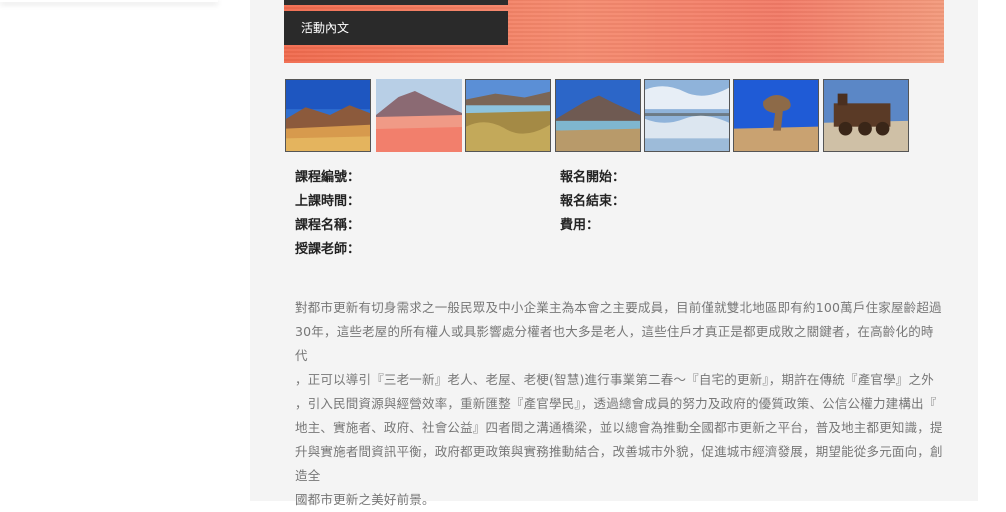 The width and height of the screenshot is (1006, 512). What do you see at coordinates (593, 201) in the screenshot?
I see `registration-end-label: 報名結束：` at bounding box center [593, 201].